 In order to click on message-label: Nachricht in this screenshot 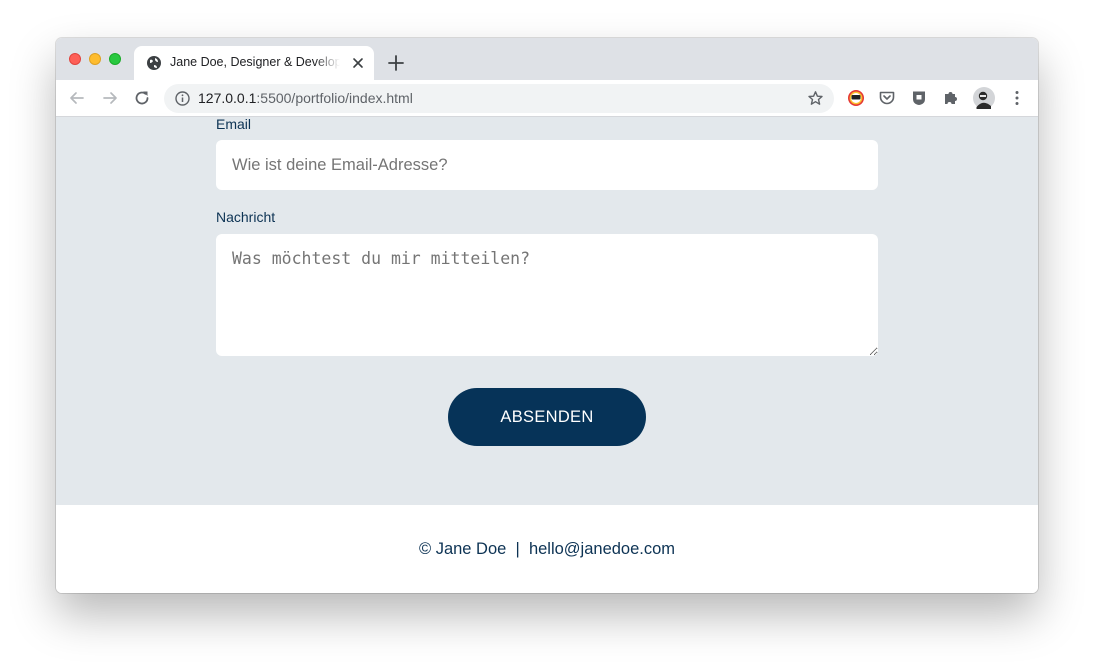, I will do `click(246, 217)`.